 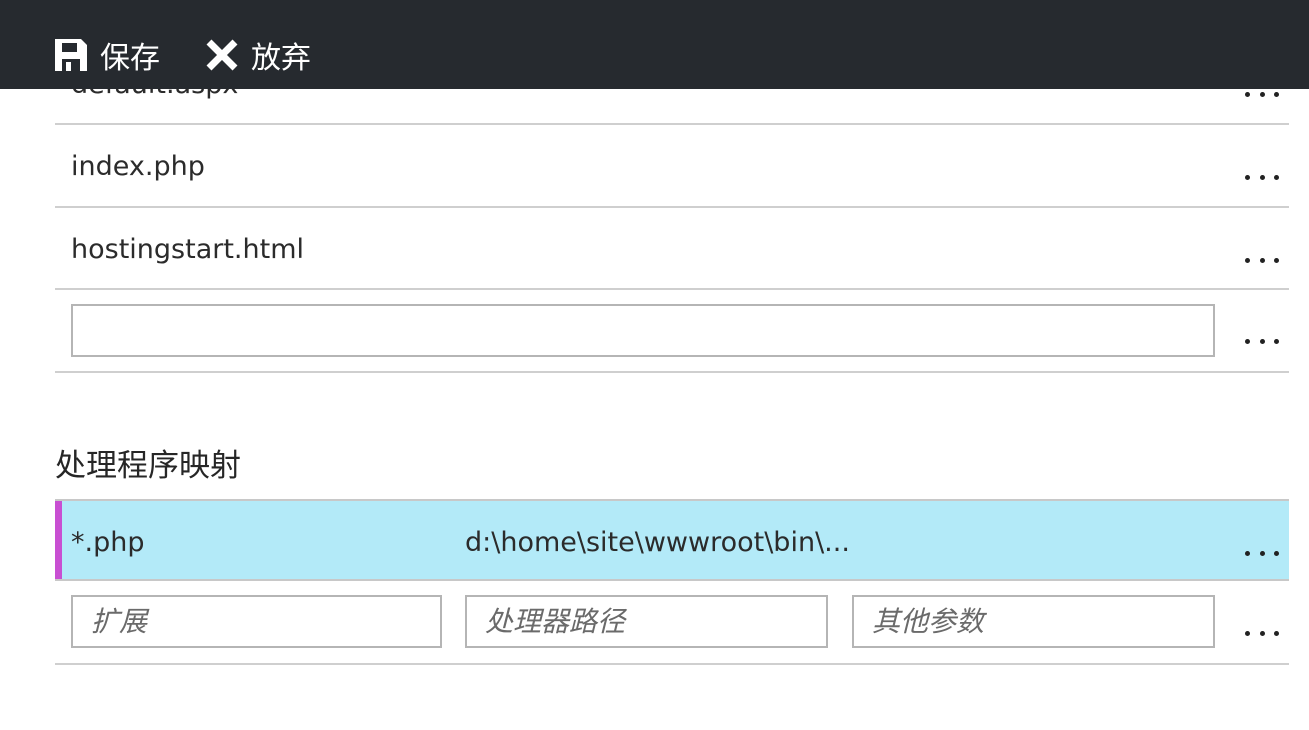 I want to click on processor-path-input, so click(x=646, y=621).